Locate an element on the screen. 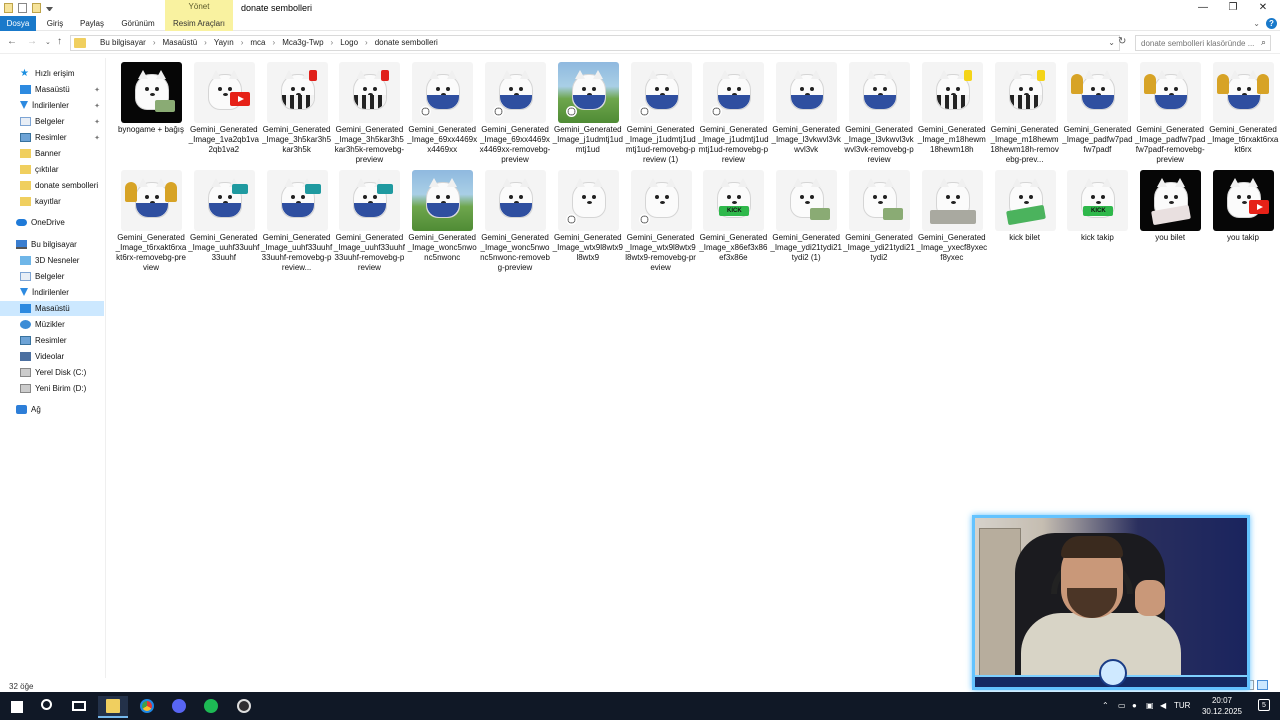  volume-icon: ◀ is located at coordinates (1163, 705).